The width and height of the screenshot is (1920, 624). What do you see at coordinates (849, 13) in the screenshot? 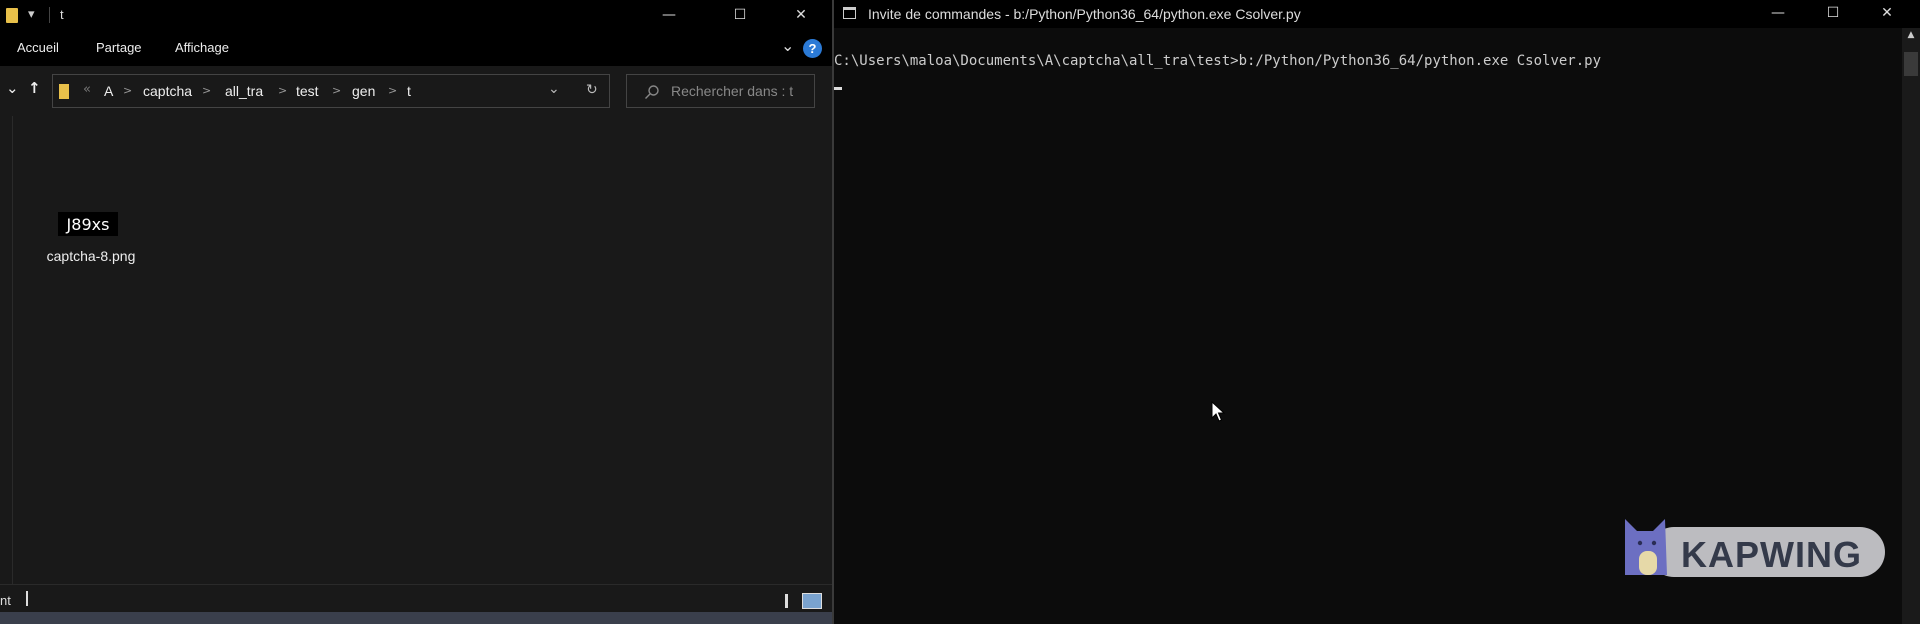
I see `console-icon` at bounding box center [849, 13].